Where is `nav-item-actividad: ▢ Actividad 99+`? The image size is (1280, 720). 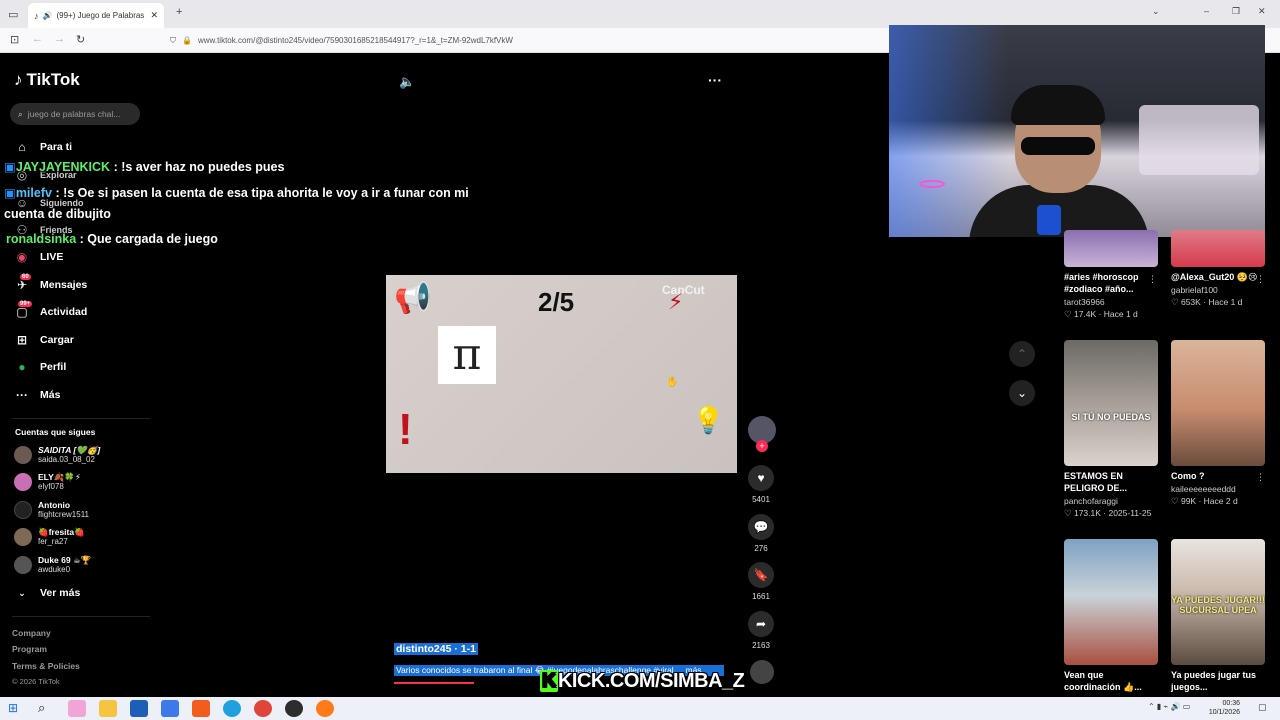 nav-item-actividad: ▢ Actividad 99+ is located at coordinates (50, 310).